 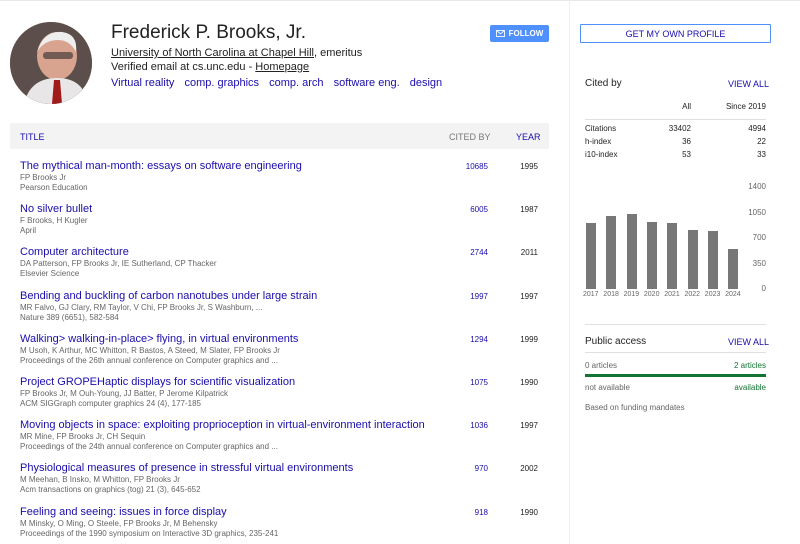 I want to click on profile-name: Frederick P. Brooks, Jr., so click(x=208, y=32).